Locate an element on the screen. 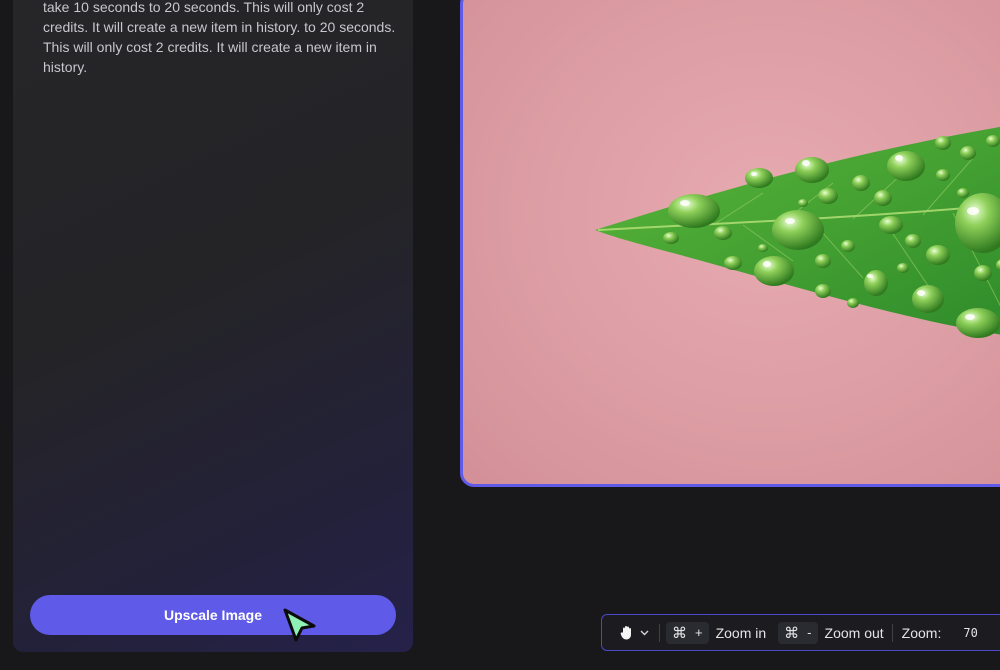  leaf-image is located at coordinates (797, 232).